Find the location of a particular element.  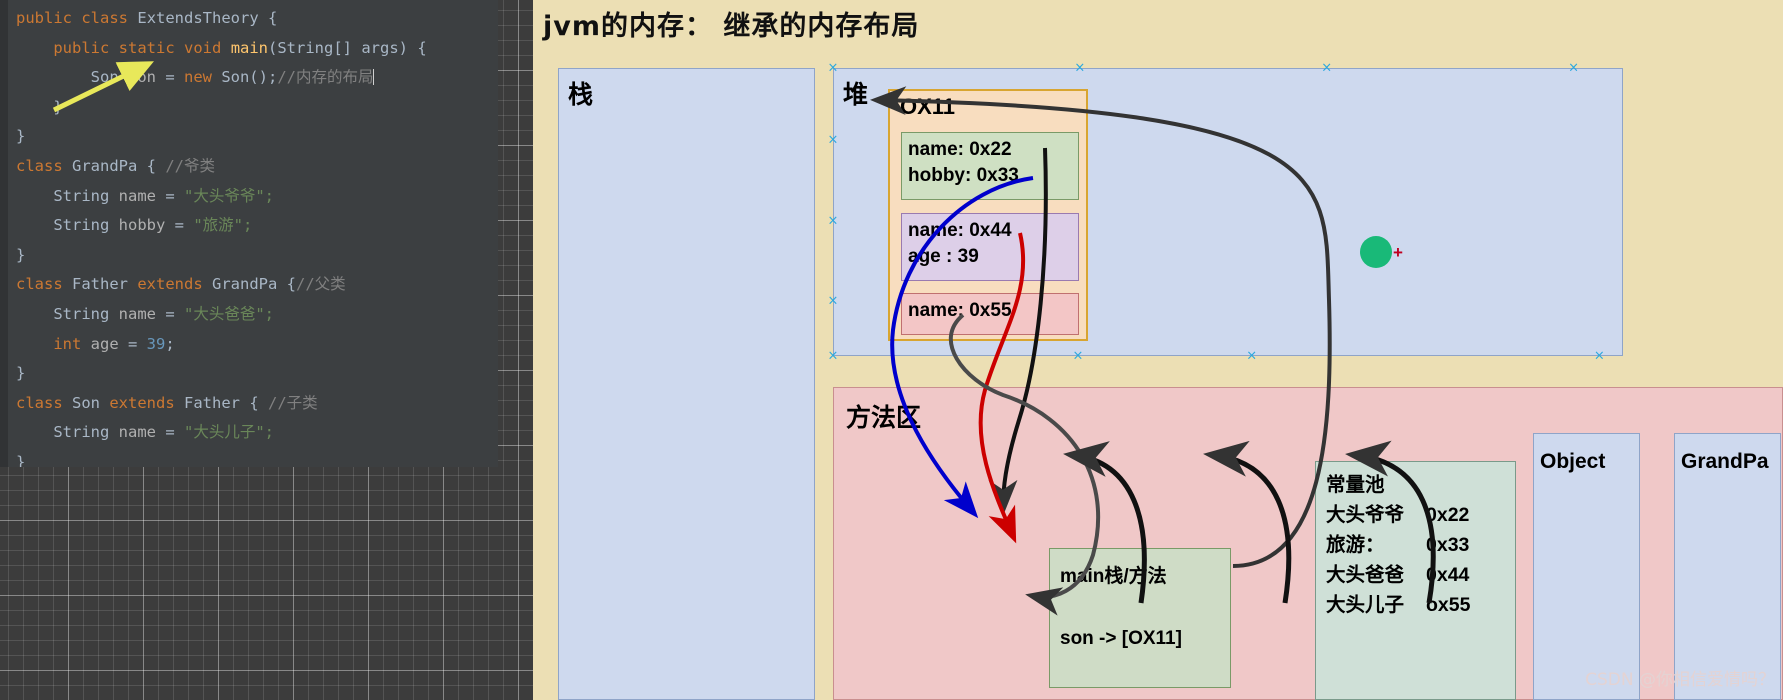

watermark-text: CSDN @你相信爱情吗？ is located at coordinates (1680, 680).